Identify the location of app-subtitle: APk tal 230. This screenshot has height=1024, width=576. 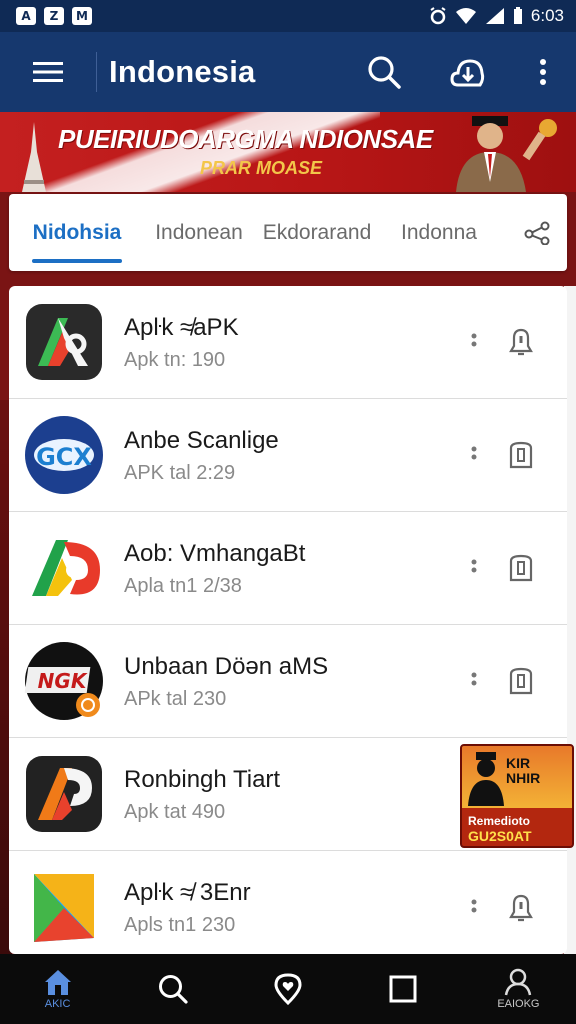
(175, 698).